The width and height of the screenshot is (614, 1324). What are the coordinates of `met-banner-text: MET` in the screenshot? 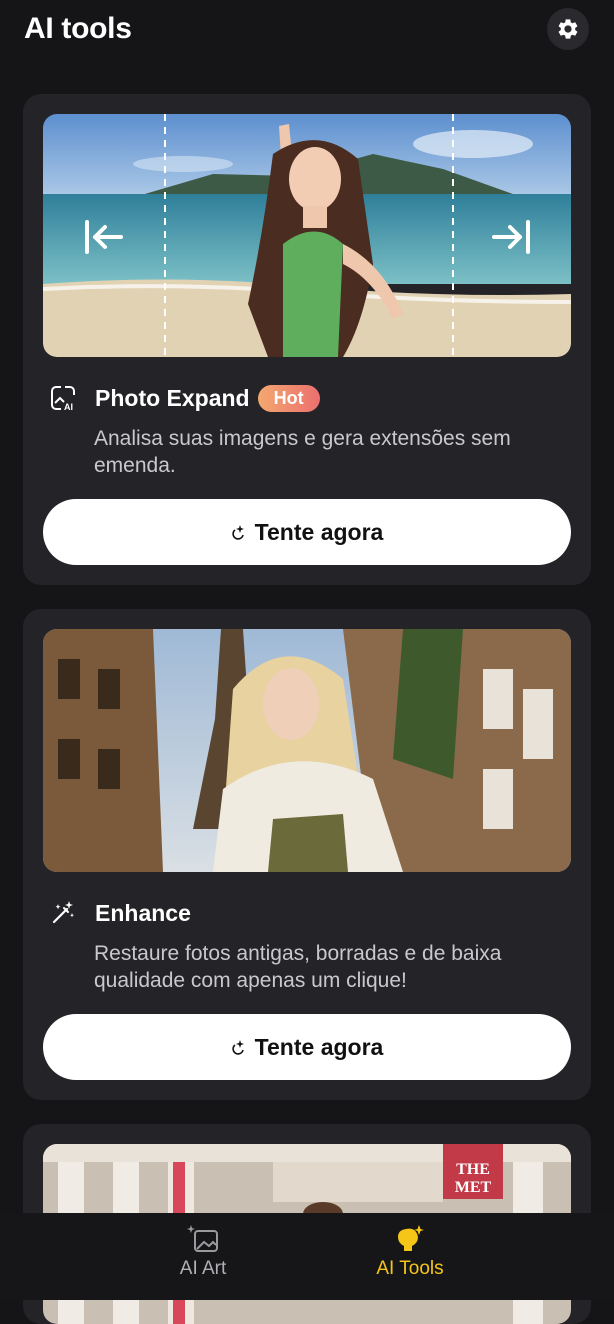 It's located at (473, 1187).